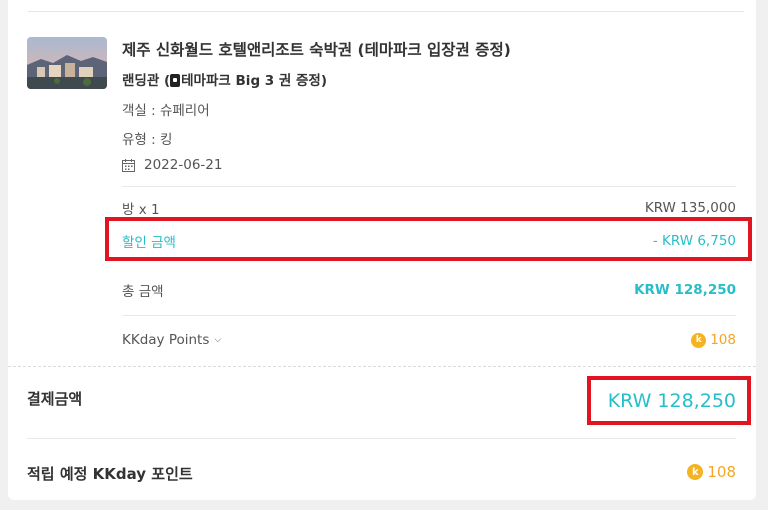 The image size is (768, 510). Describe the element at coordinates (669, 400) in the screenshot. I see `highlight-box-payment` at that location.